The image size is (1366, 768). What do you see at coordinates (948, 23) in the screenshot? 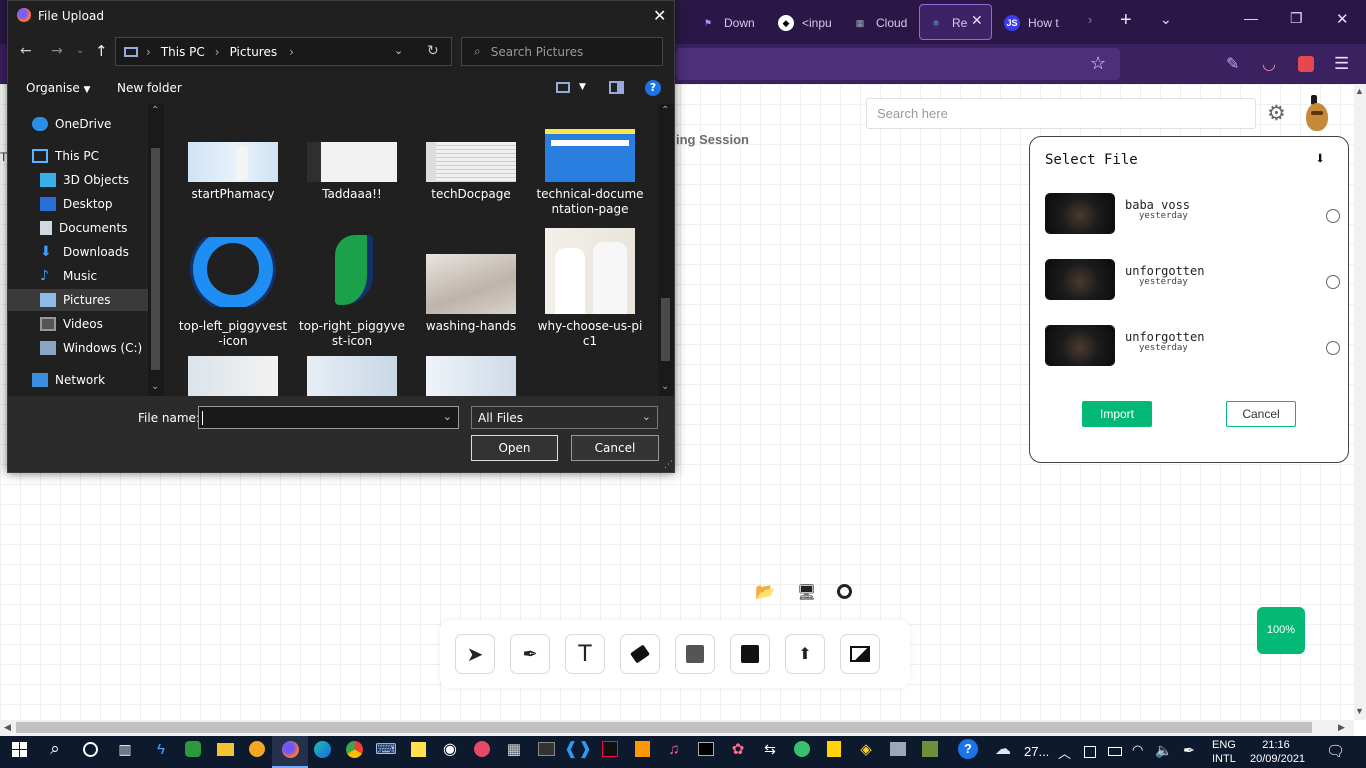
I see `tab-react: ⚛Rea` at bounding box center [948, 23].